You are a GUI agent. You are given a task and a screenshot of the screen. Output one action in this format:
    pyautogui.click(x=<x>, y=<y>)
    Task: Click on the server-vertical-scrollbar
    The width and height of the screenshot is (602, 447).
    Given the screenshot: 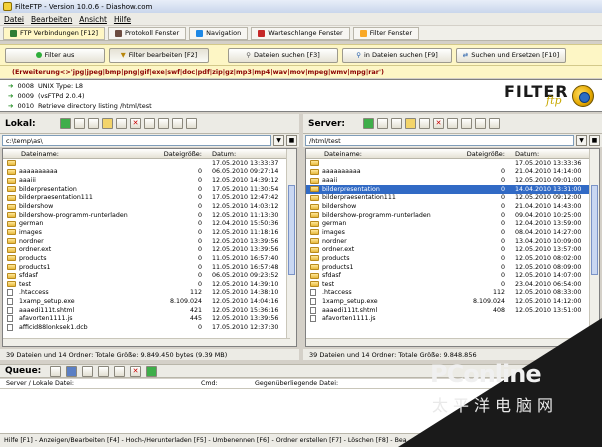 What is the action you would take?
    pyautogui.click(x=594, y=247)
    